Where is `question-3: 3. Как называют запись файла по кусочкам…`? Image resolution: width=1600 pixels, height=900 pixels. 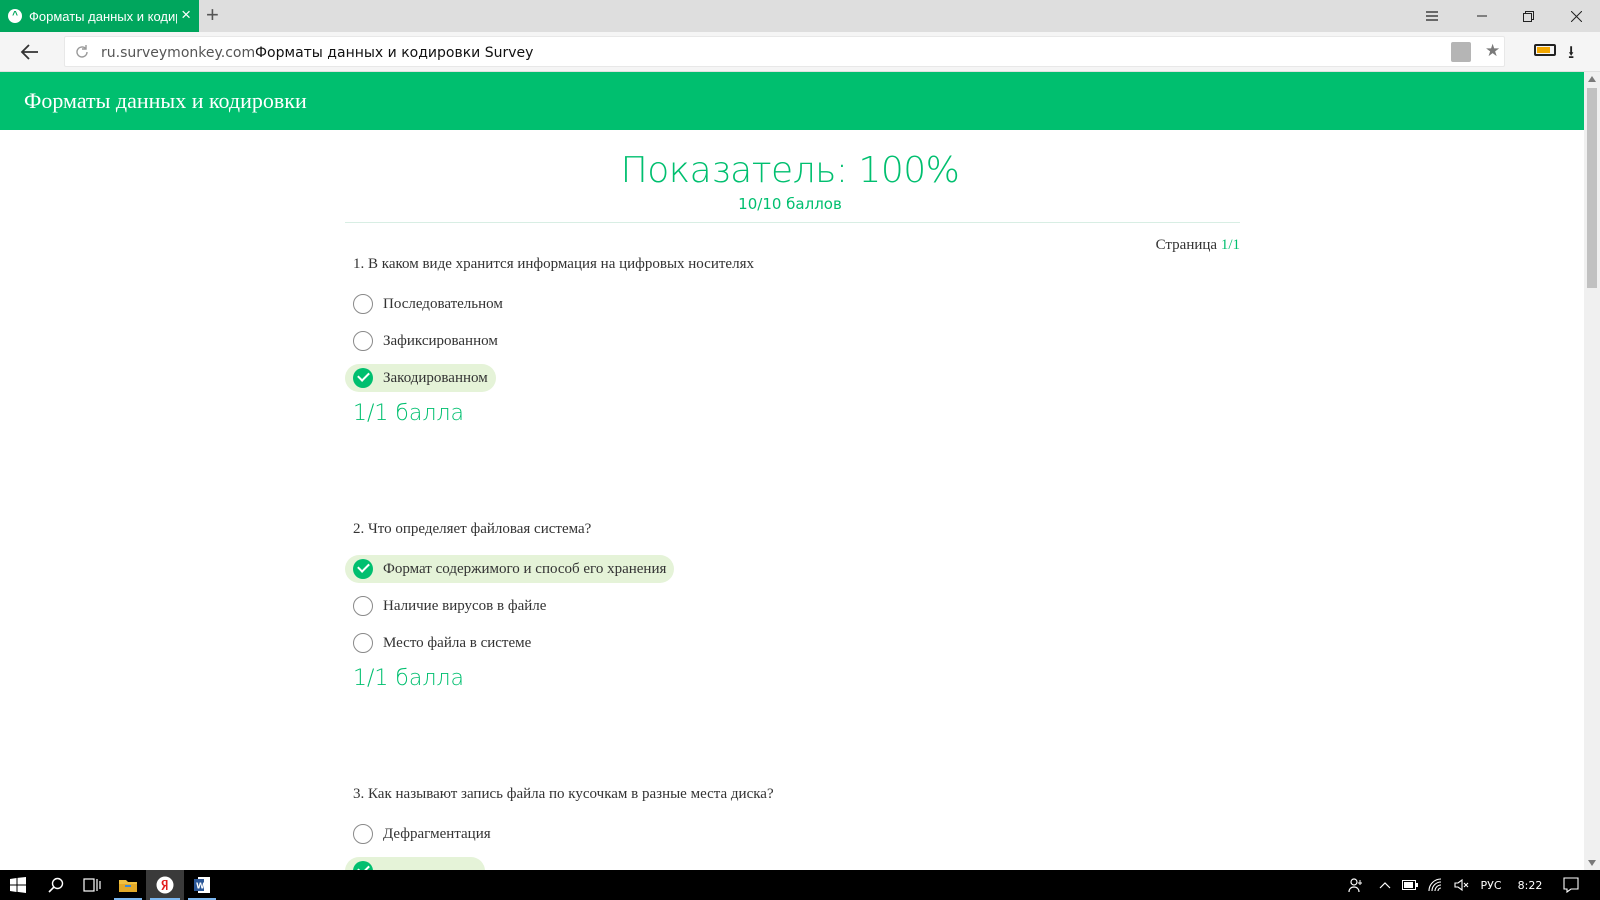
question-3: 3. Как называют запись файла по кусочкам… is located at coordinates (792, 828).